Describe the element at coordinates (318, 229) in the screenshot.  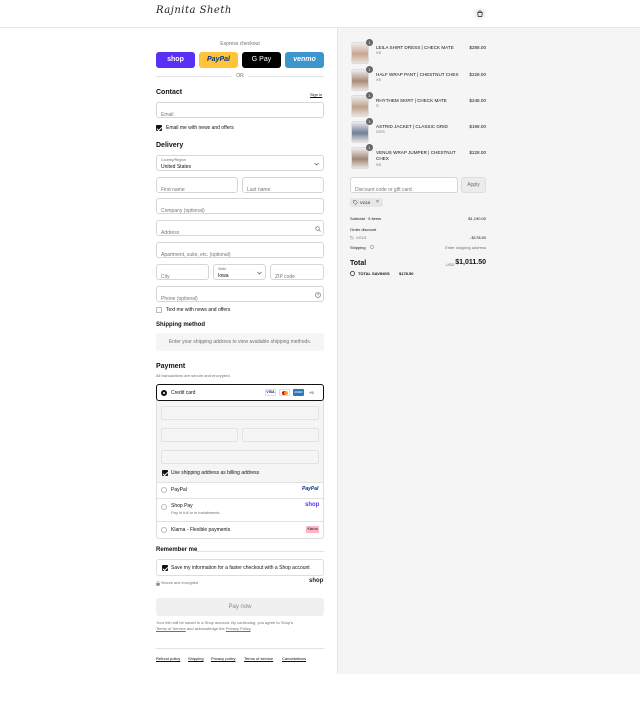
I see `search-icon` at that location.